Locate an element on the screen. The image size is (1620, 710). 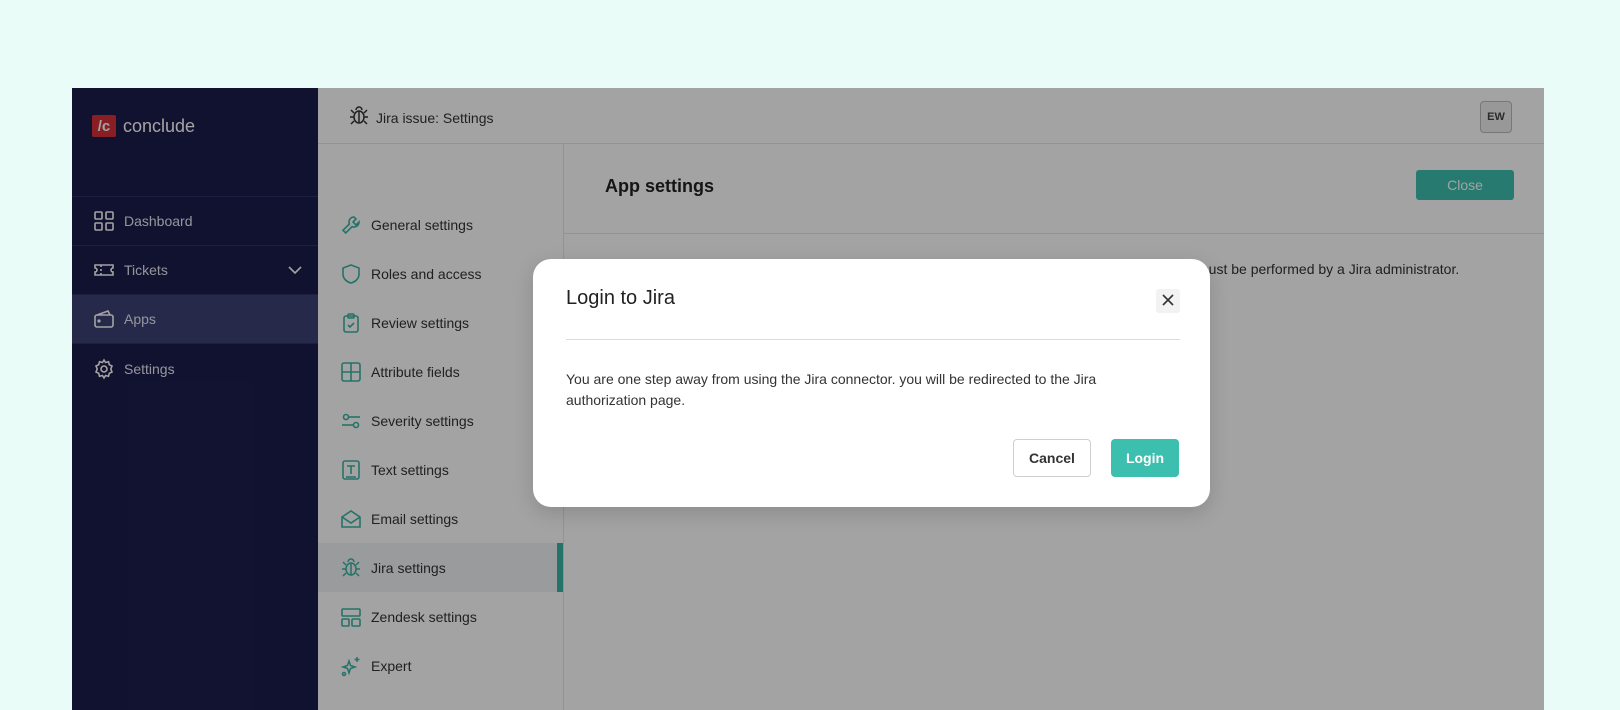
modal-close-button is located at coordinates (1168, 301).